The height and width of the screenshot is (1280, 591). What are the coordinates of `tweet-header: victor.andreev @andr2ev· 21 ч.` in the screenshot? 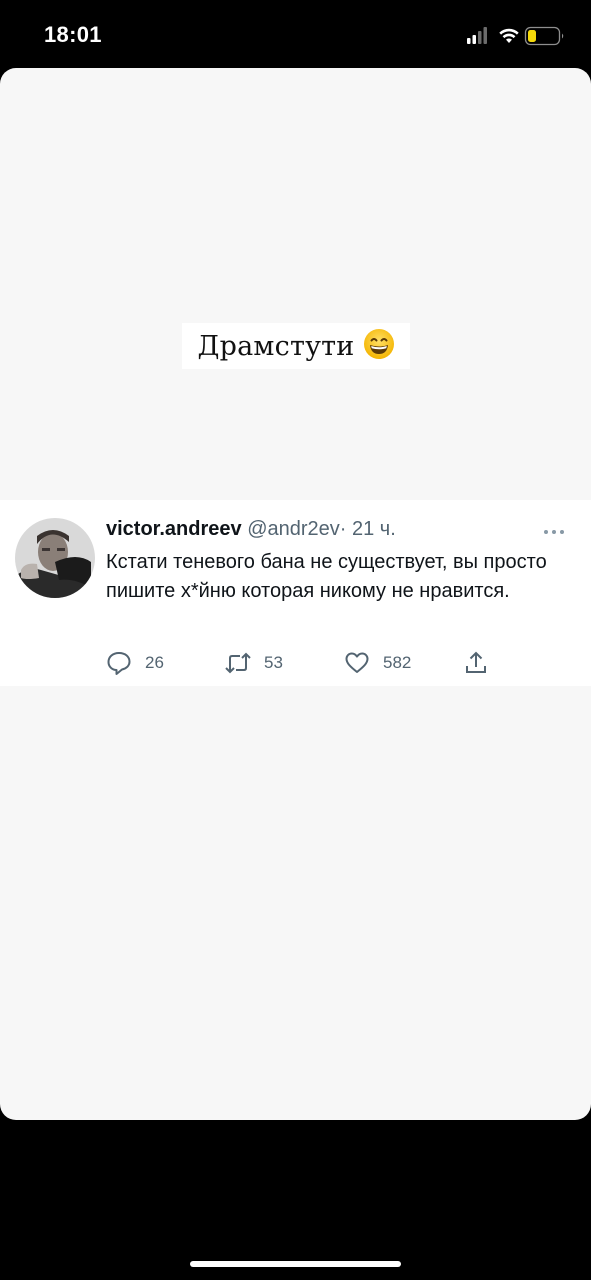 It's located at (251, 529).